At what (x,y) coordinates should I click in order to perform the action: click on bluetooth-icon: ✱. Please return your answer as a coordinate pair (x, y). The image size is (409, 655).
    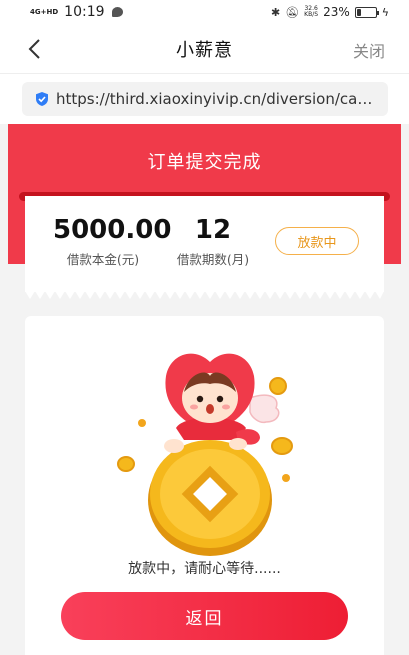
    Looking at the image, I should click on (275, 12).